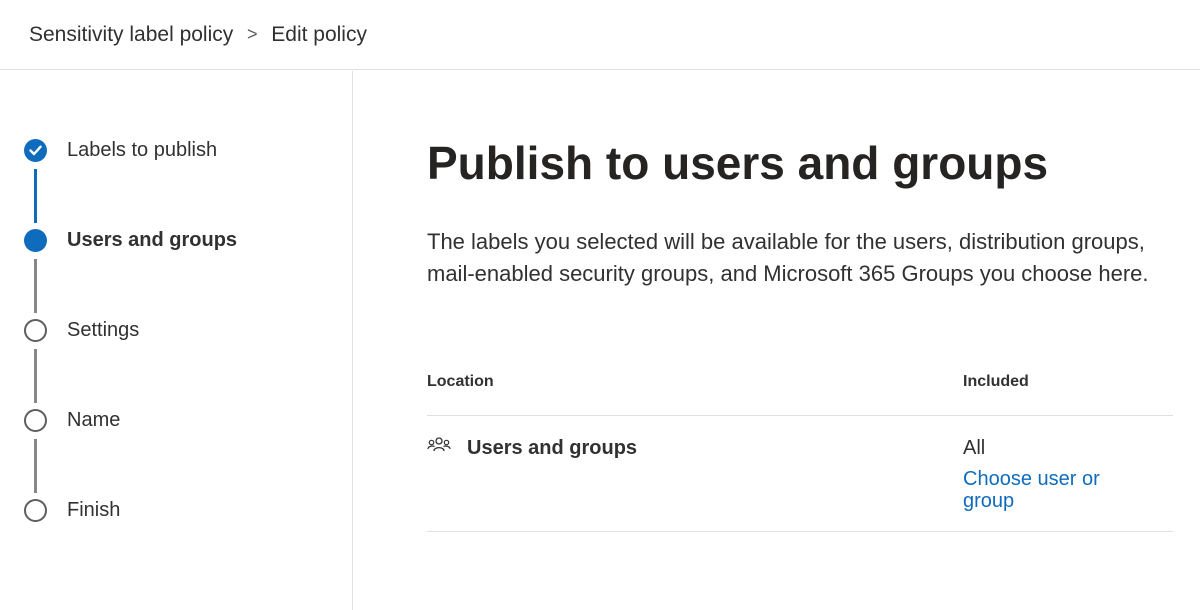 The width and height of the screenshot is (1200, 610). I want to click on wizard-step-settings: Settings, so click(176, 330).